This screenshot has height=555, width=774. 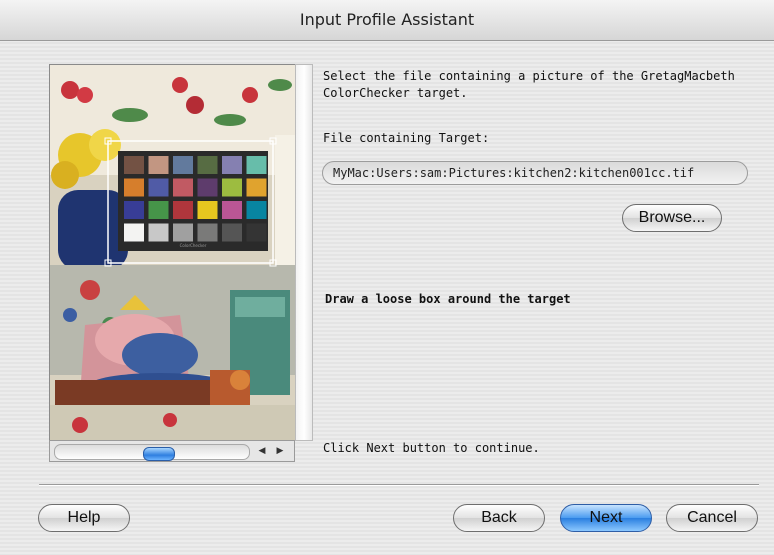 What do you see at coordinates (280, 451) in the screenshot?
I see `scroll-right-arrow-icon: ▶` at bounding box center [280, 451].